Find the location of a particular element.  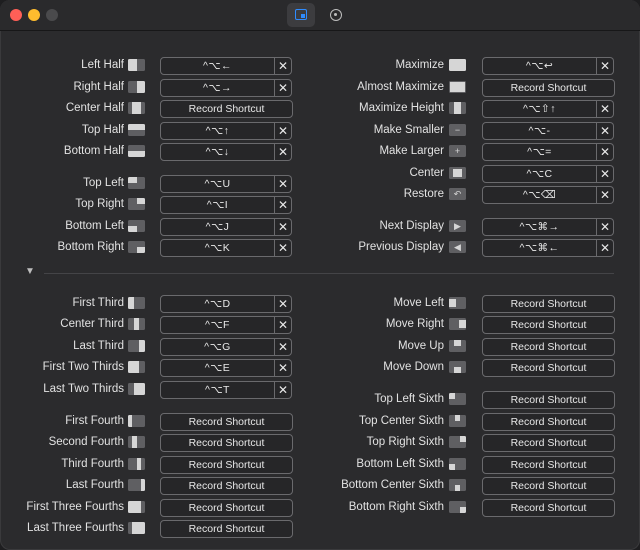

shortcut-keys: ^⌥⌘→ is located at coordinates (539, 227).